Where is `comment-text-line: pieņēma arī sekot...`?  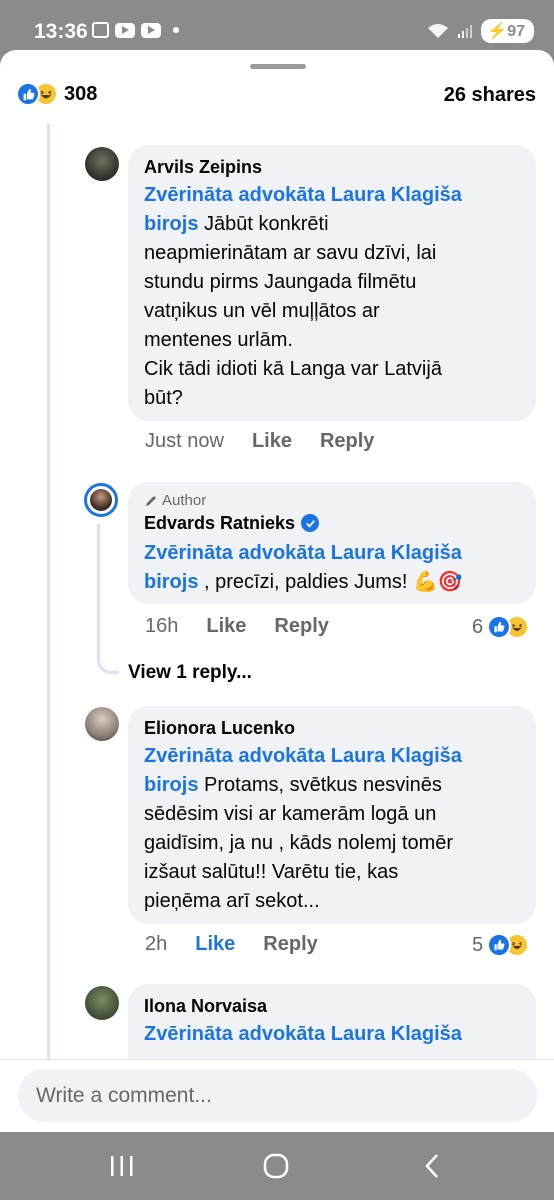 comment-text-line: pieņēma arī sekot... is located at coordinates (232, 901).